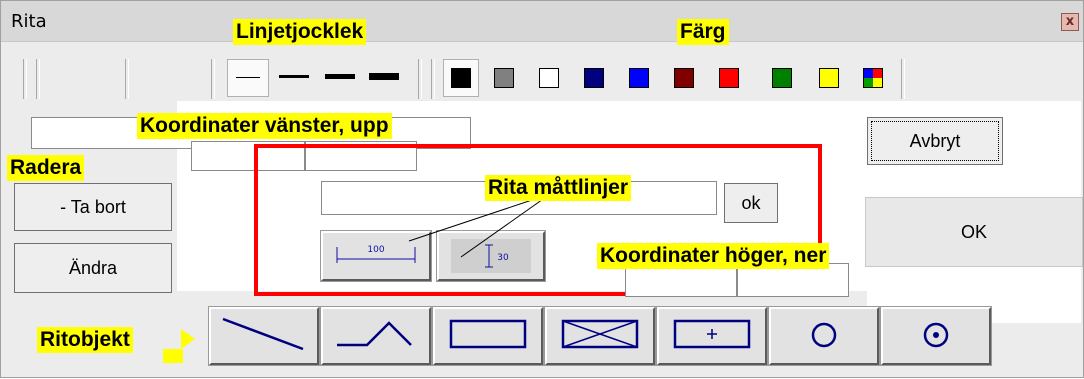 The width and height of the screenshot is (1084, 379). Describe the element at coordinates (558, 188) in the screenshot. I see `callout-dimension-lines: Rita måttlinjer` at that location.